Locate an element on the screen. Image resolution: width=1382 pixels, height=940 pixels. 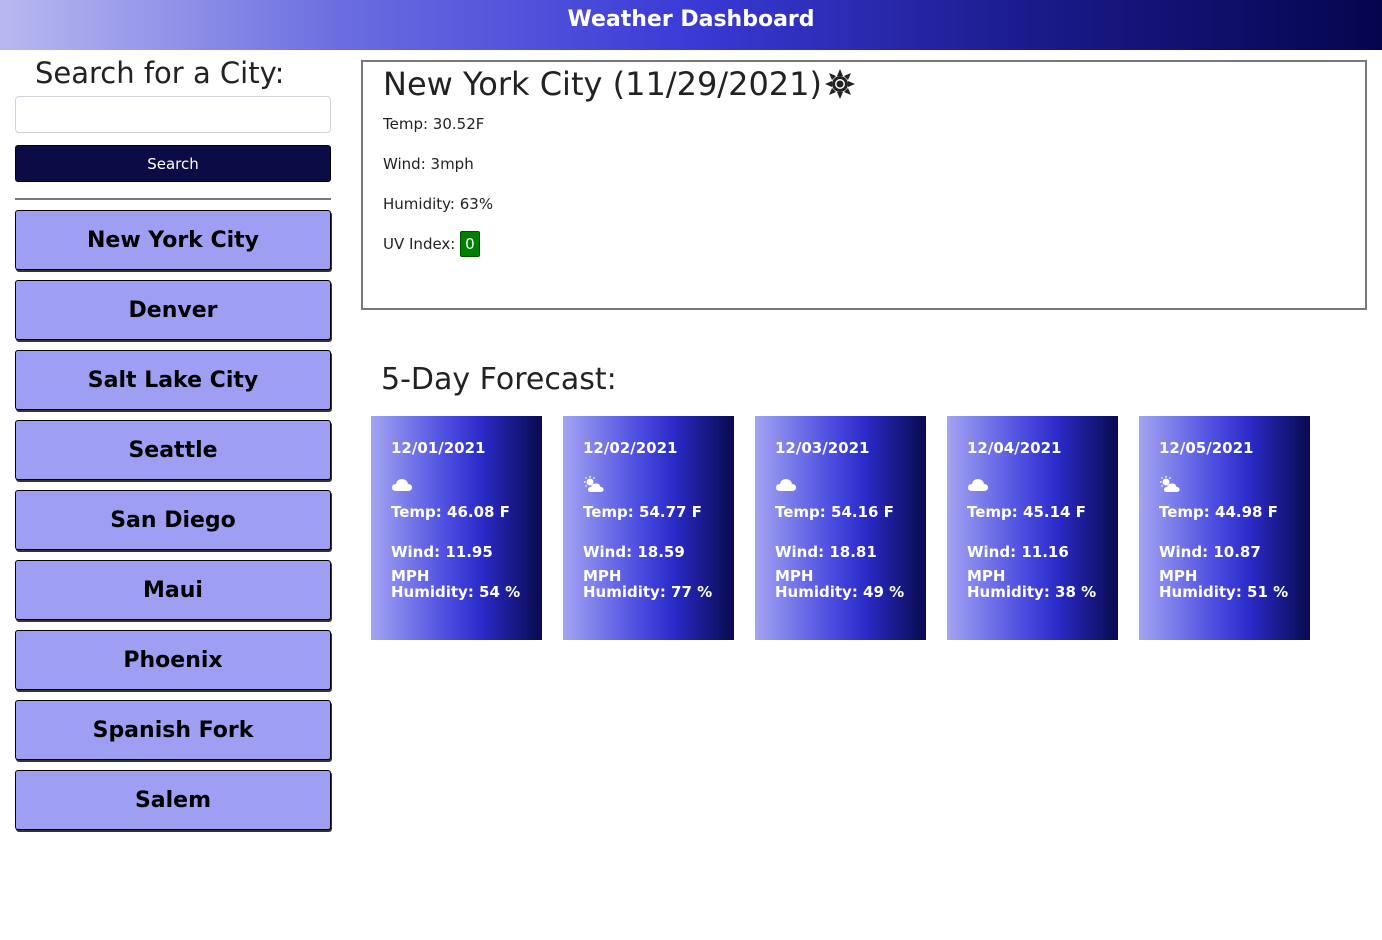
forecast-temp: Temp: 54.77 F is located at coordinates (642, 512).